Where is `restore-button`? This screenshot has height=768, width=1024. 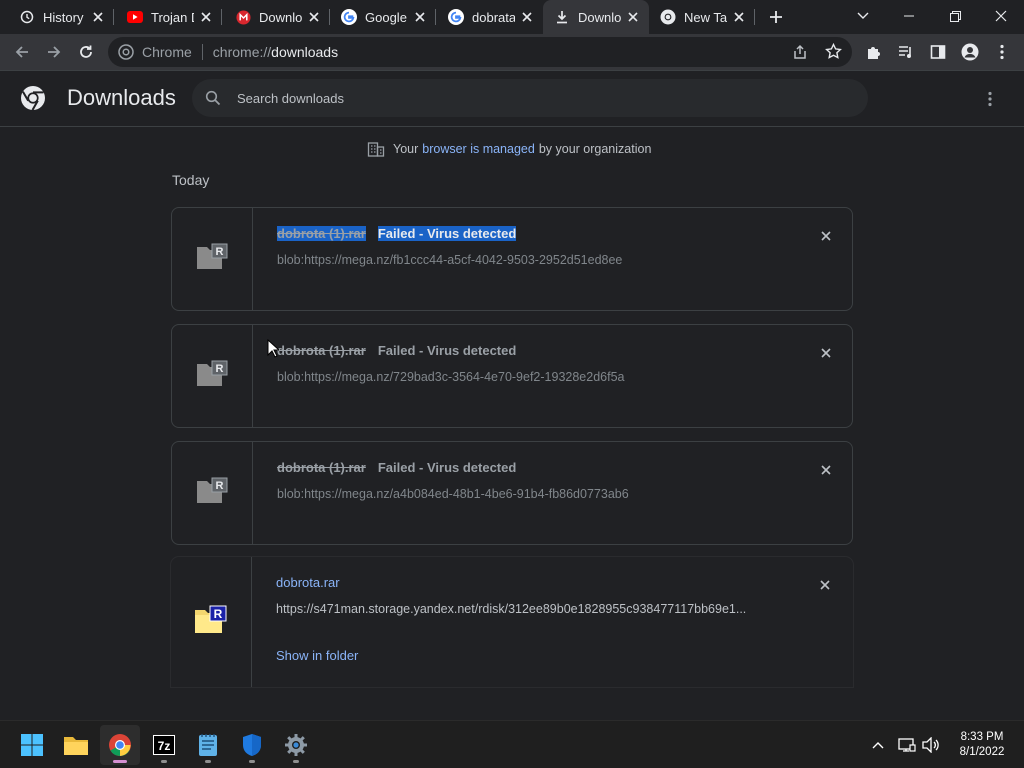 restore-button is located at coordinates (955, 16).